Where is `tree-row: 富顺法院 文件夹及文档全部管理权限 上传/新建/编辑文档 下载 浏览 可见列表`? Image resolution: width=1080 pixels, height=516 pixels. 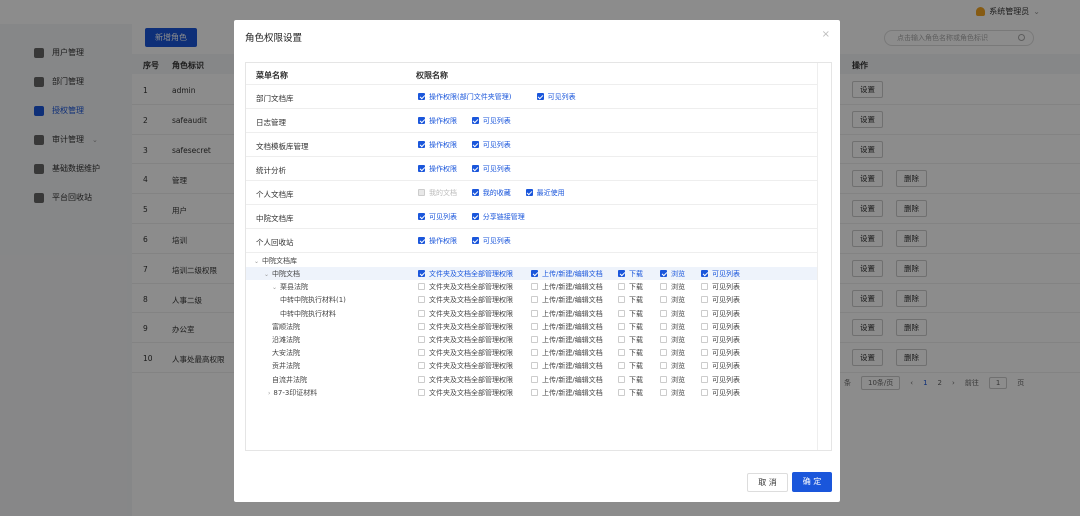 tree-row: 富顺法院 文件夹及文档全部管理权限 上传/新建/编辑文档 下载 浏览 可见列表 is located at coordinates (532, 326).